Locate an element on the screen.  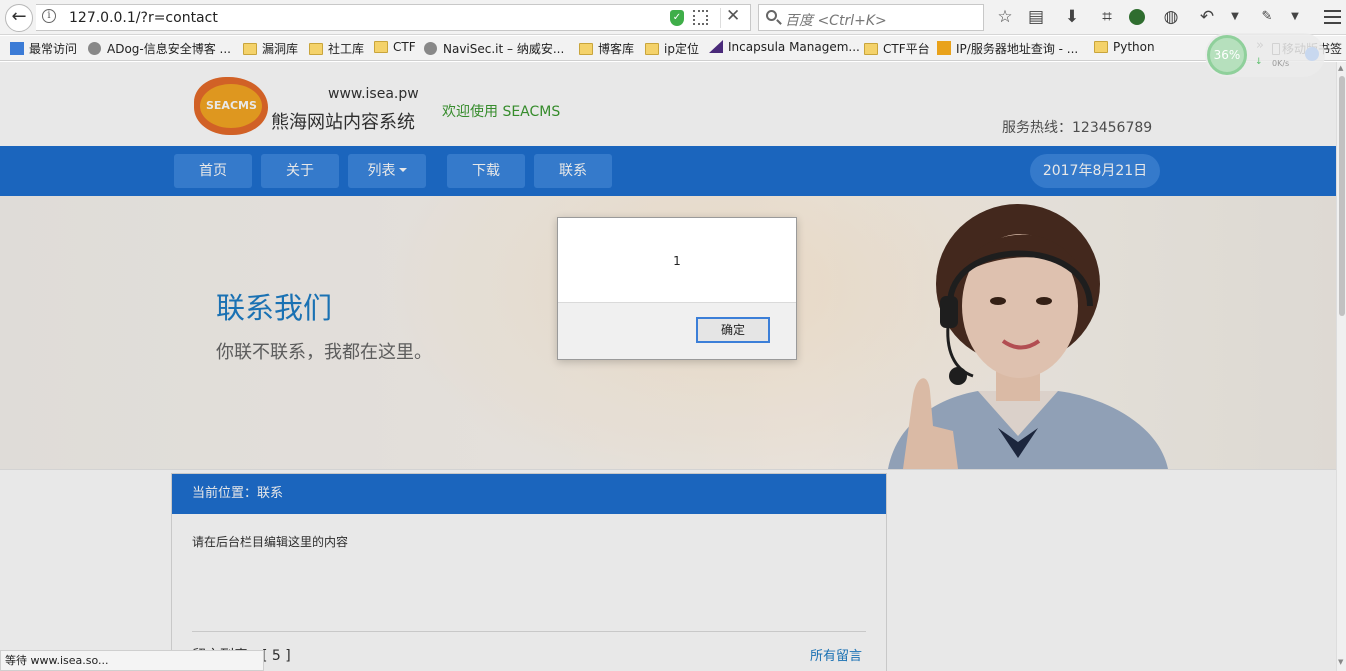
search-bar: 百度 <Ctrl+K> is located at coordinates (871, 17).